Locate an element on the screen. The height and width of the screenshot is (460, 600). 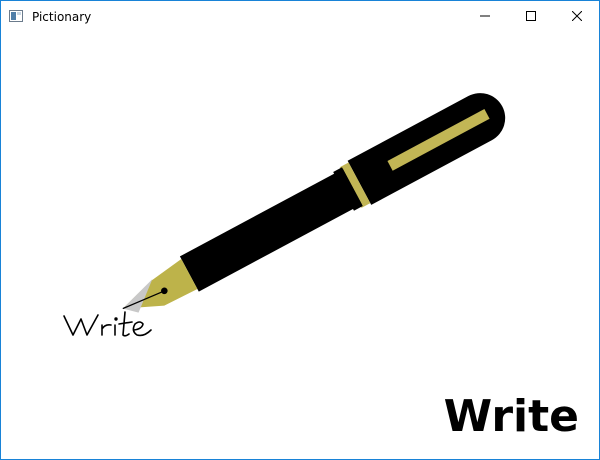
maximize-icon is located at coordinates (531, 16).